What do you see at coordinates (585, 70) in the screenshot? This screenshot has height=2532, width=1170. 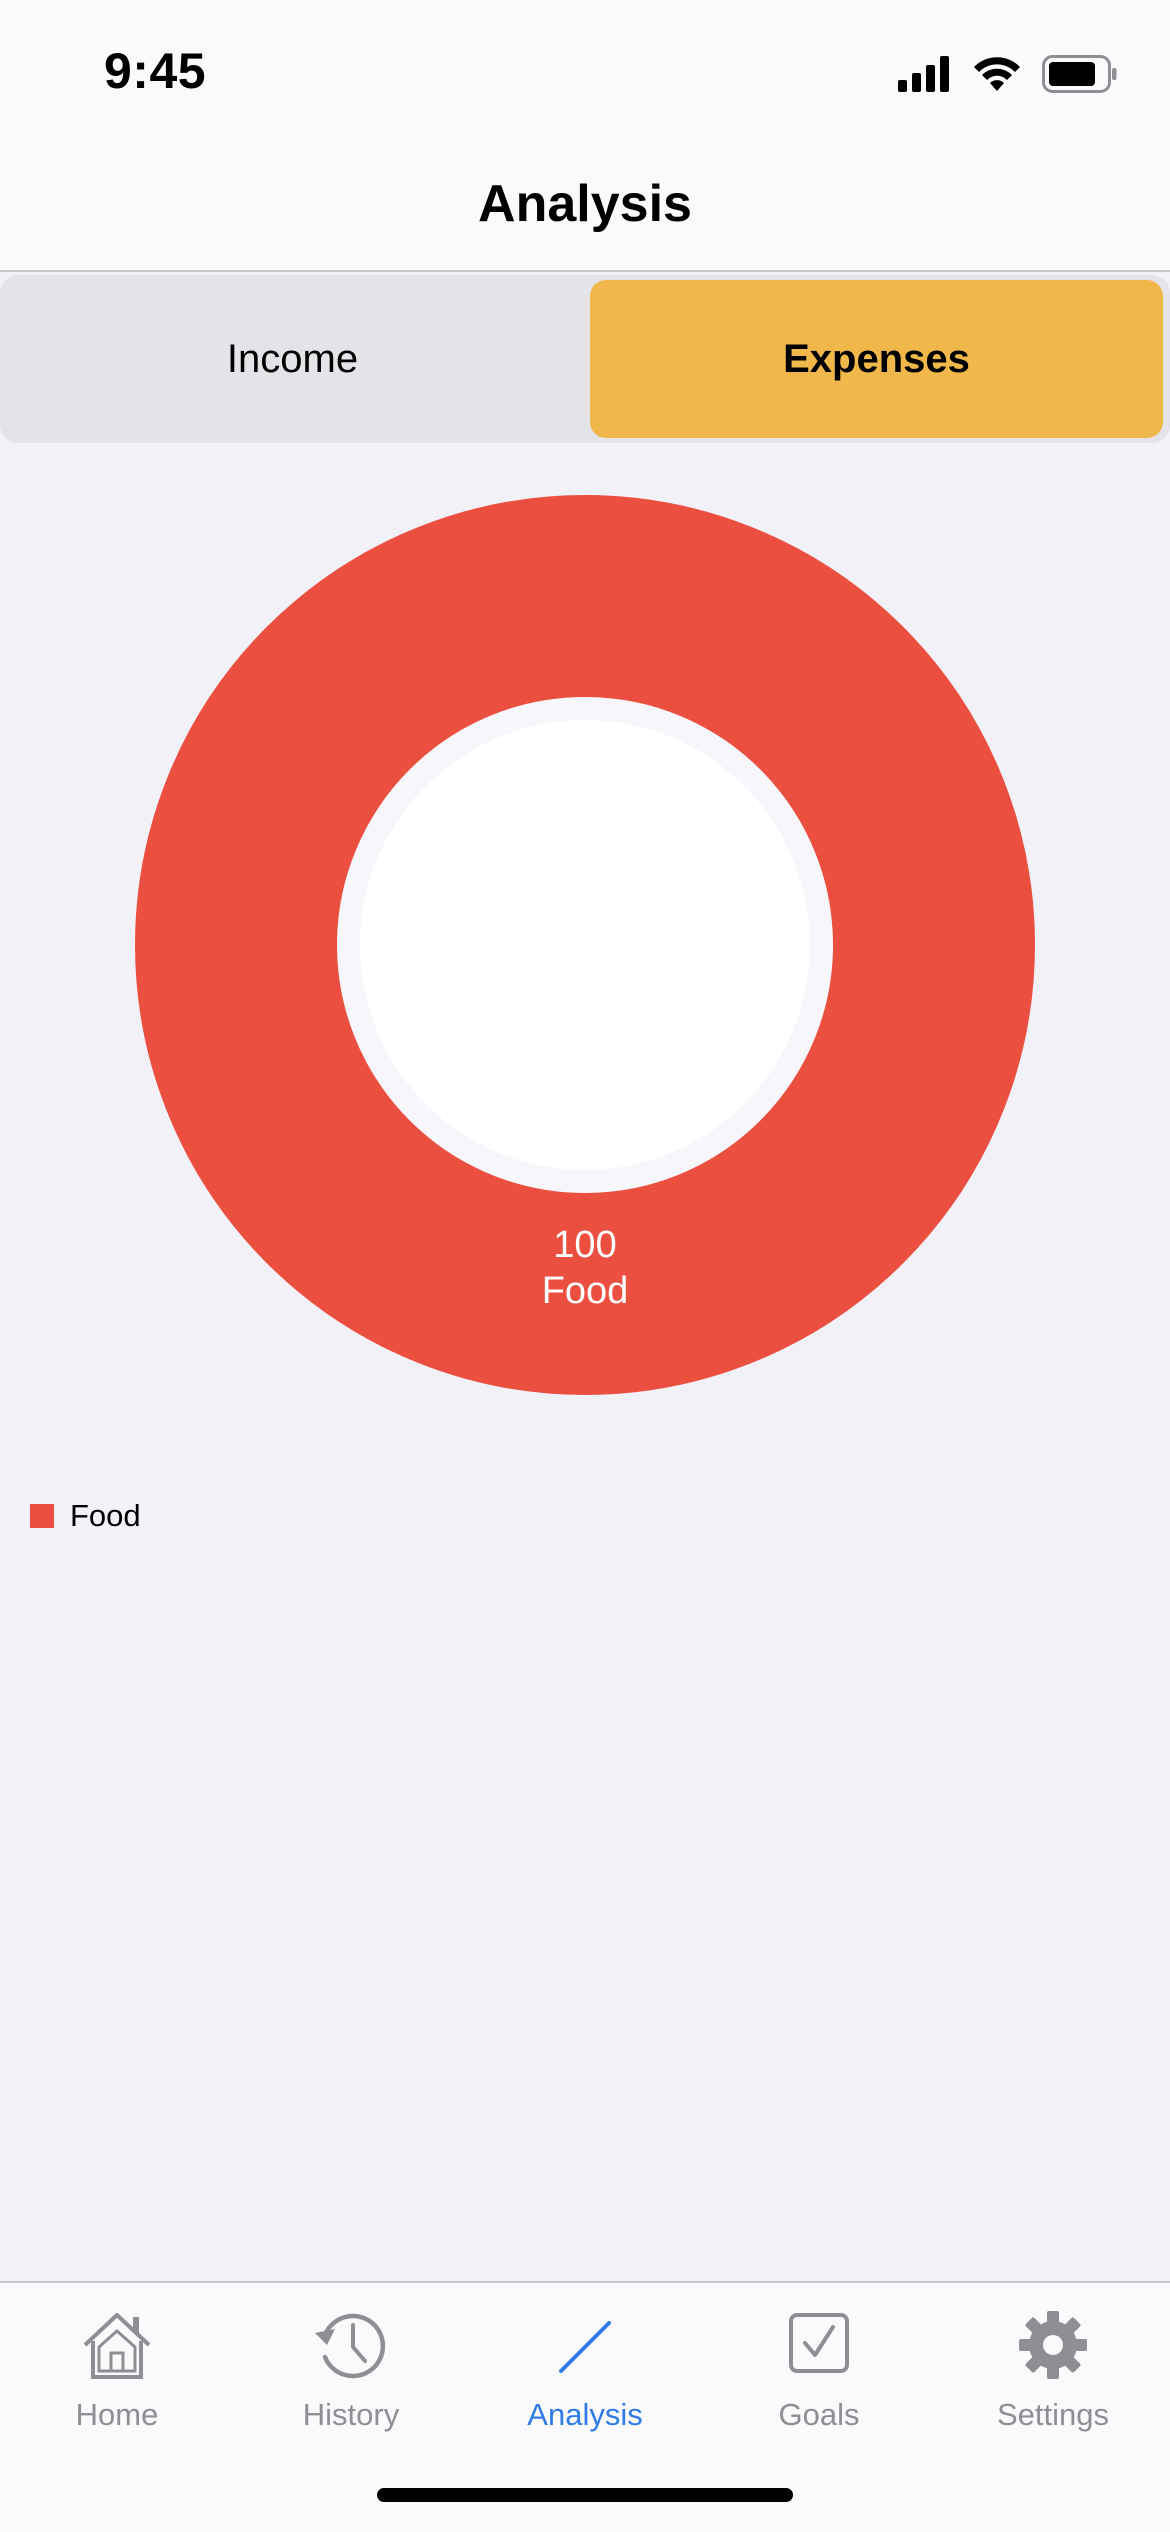 I see `status-bar: 9:45` at bounding box center [585, 70].